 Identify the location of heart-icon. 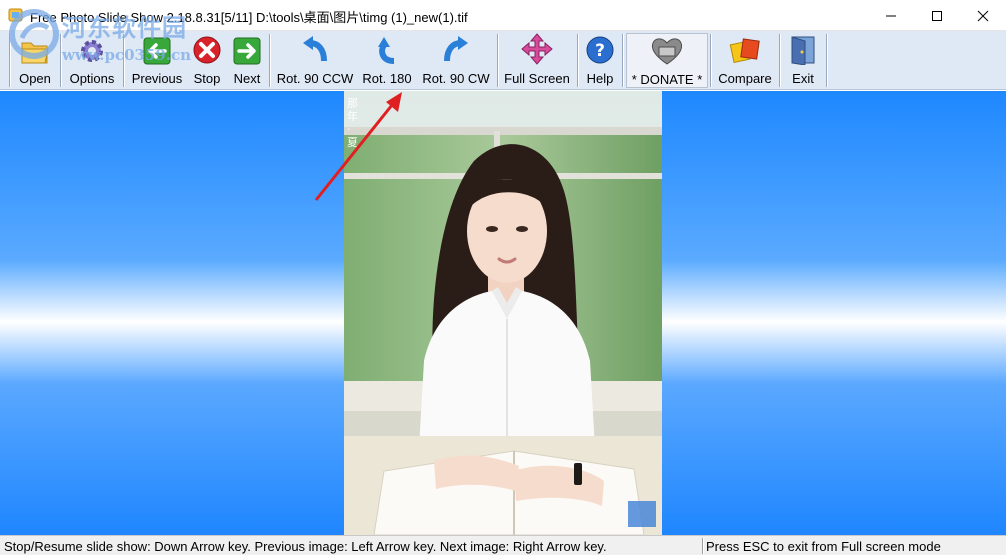
(667, 51).